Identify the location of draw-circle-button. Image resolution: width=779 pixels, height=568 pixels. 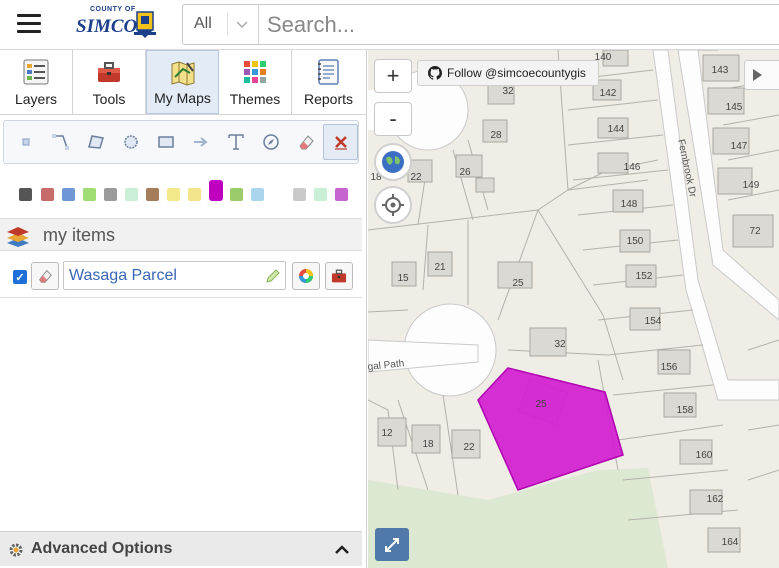
(131, 142).